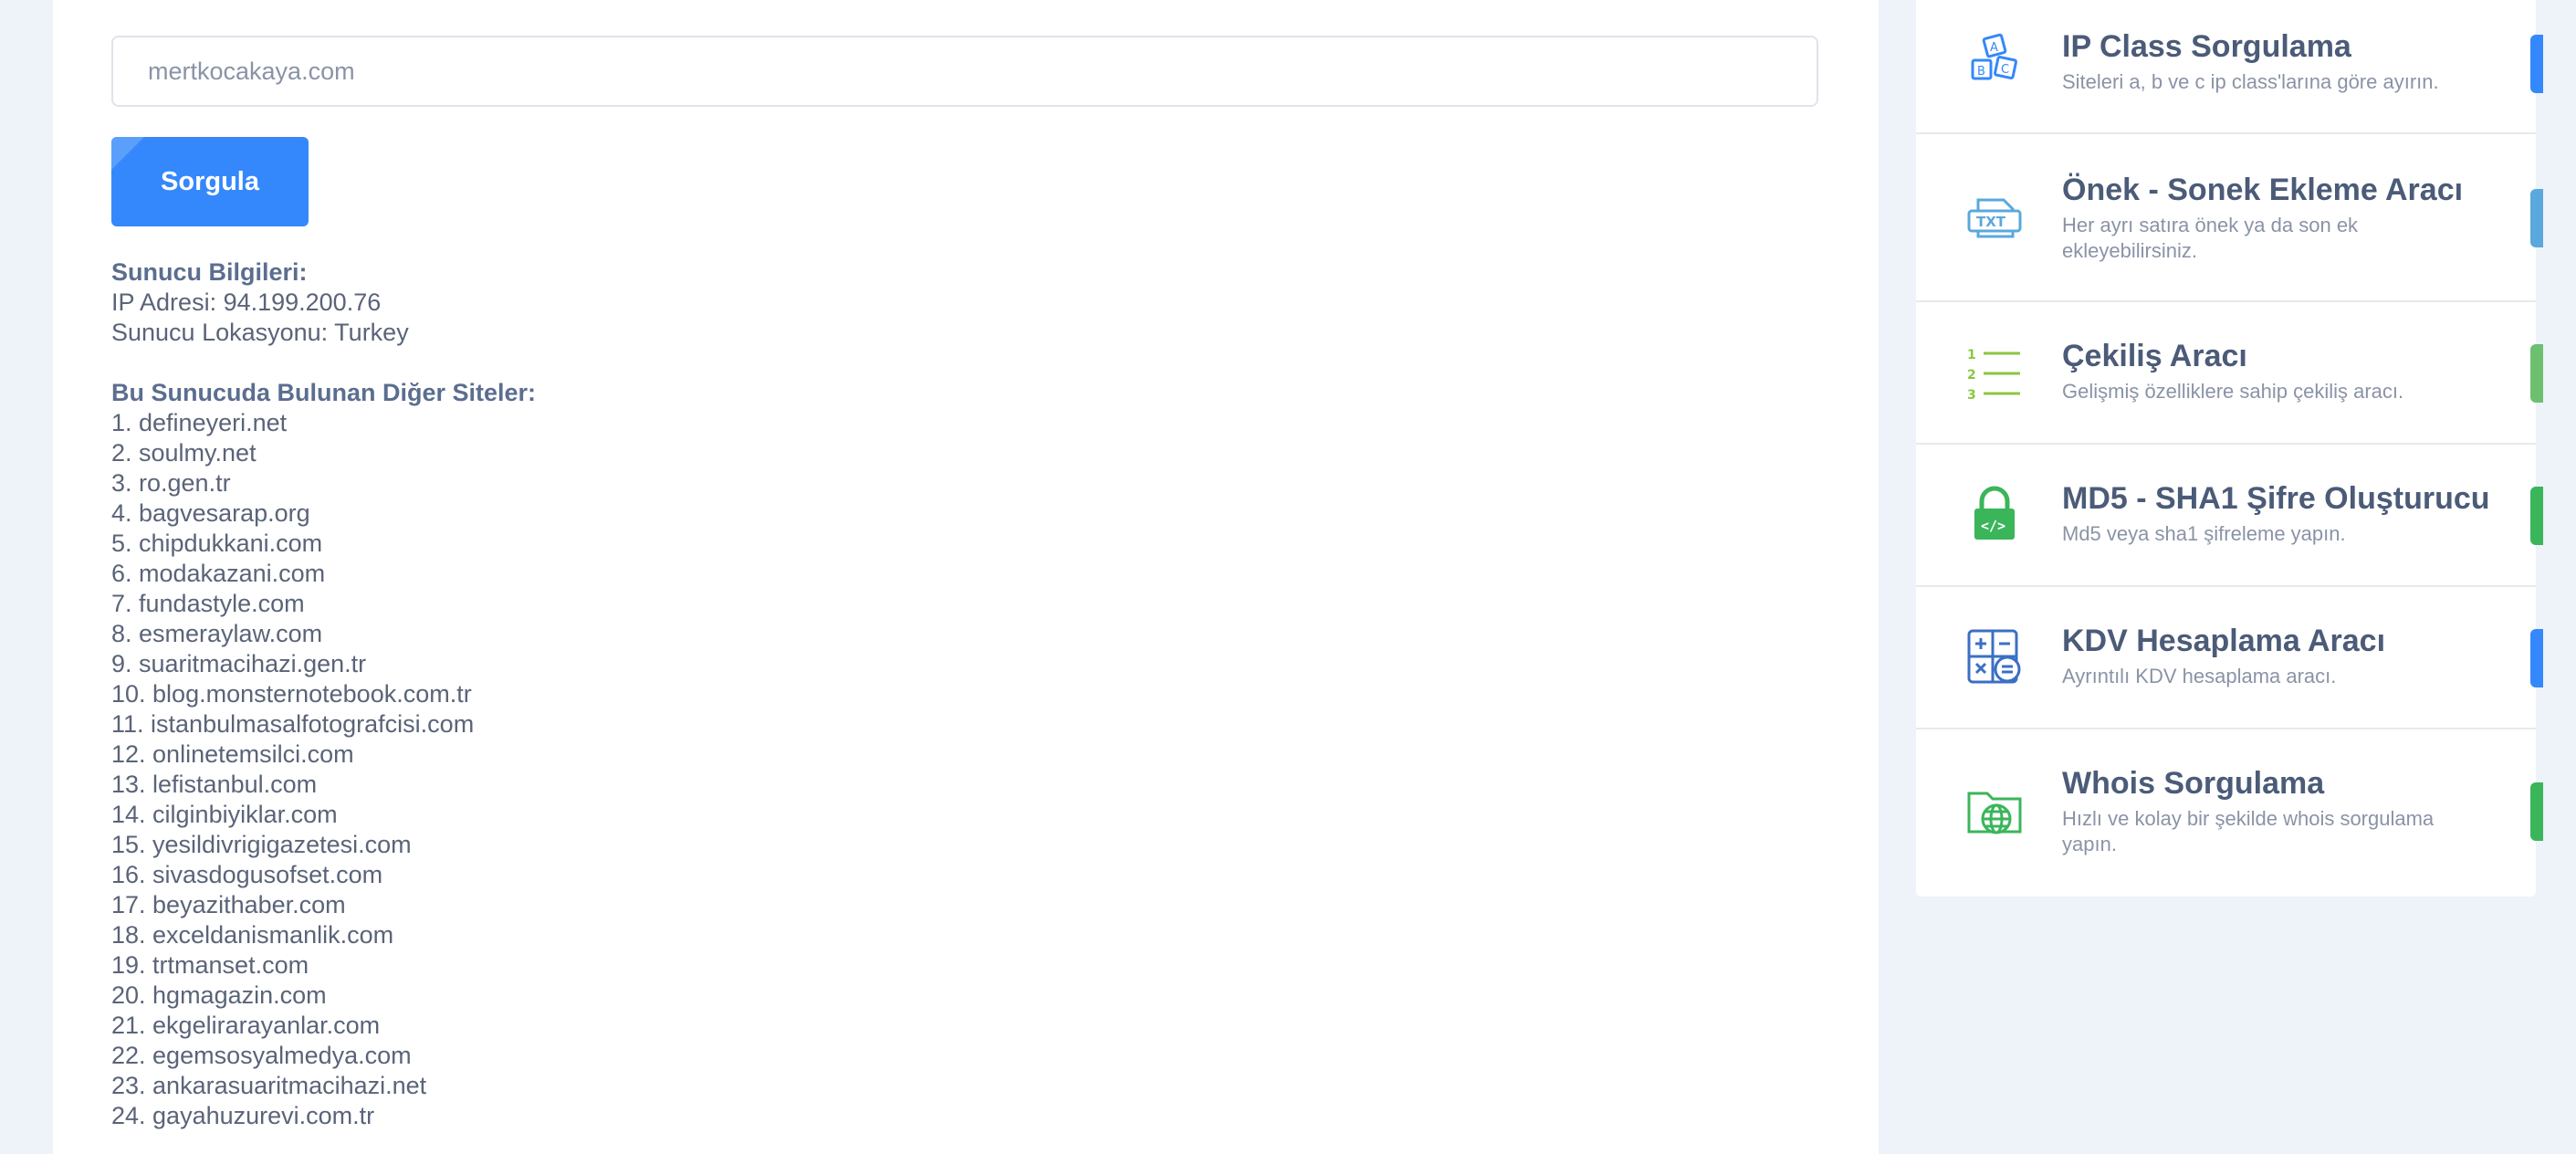  I want to click on site-list-item: 1. defineyeri.net, so click(200, 423).